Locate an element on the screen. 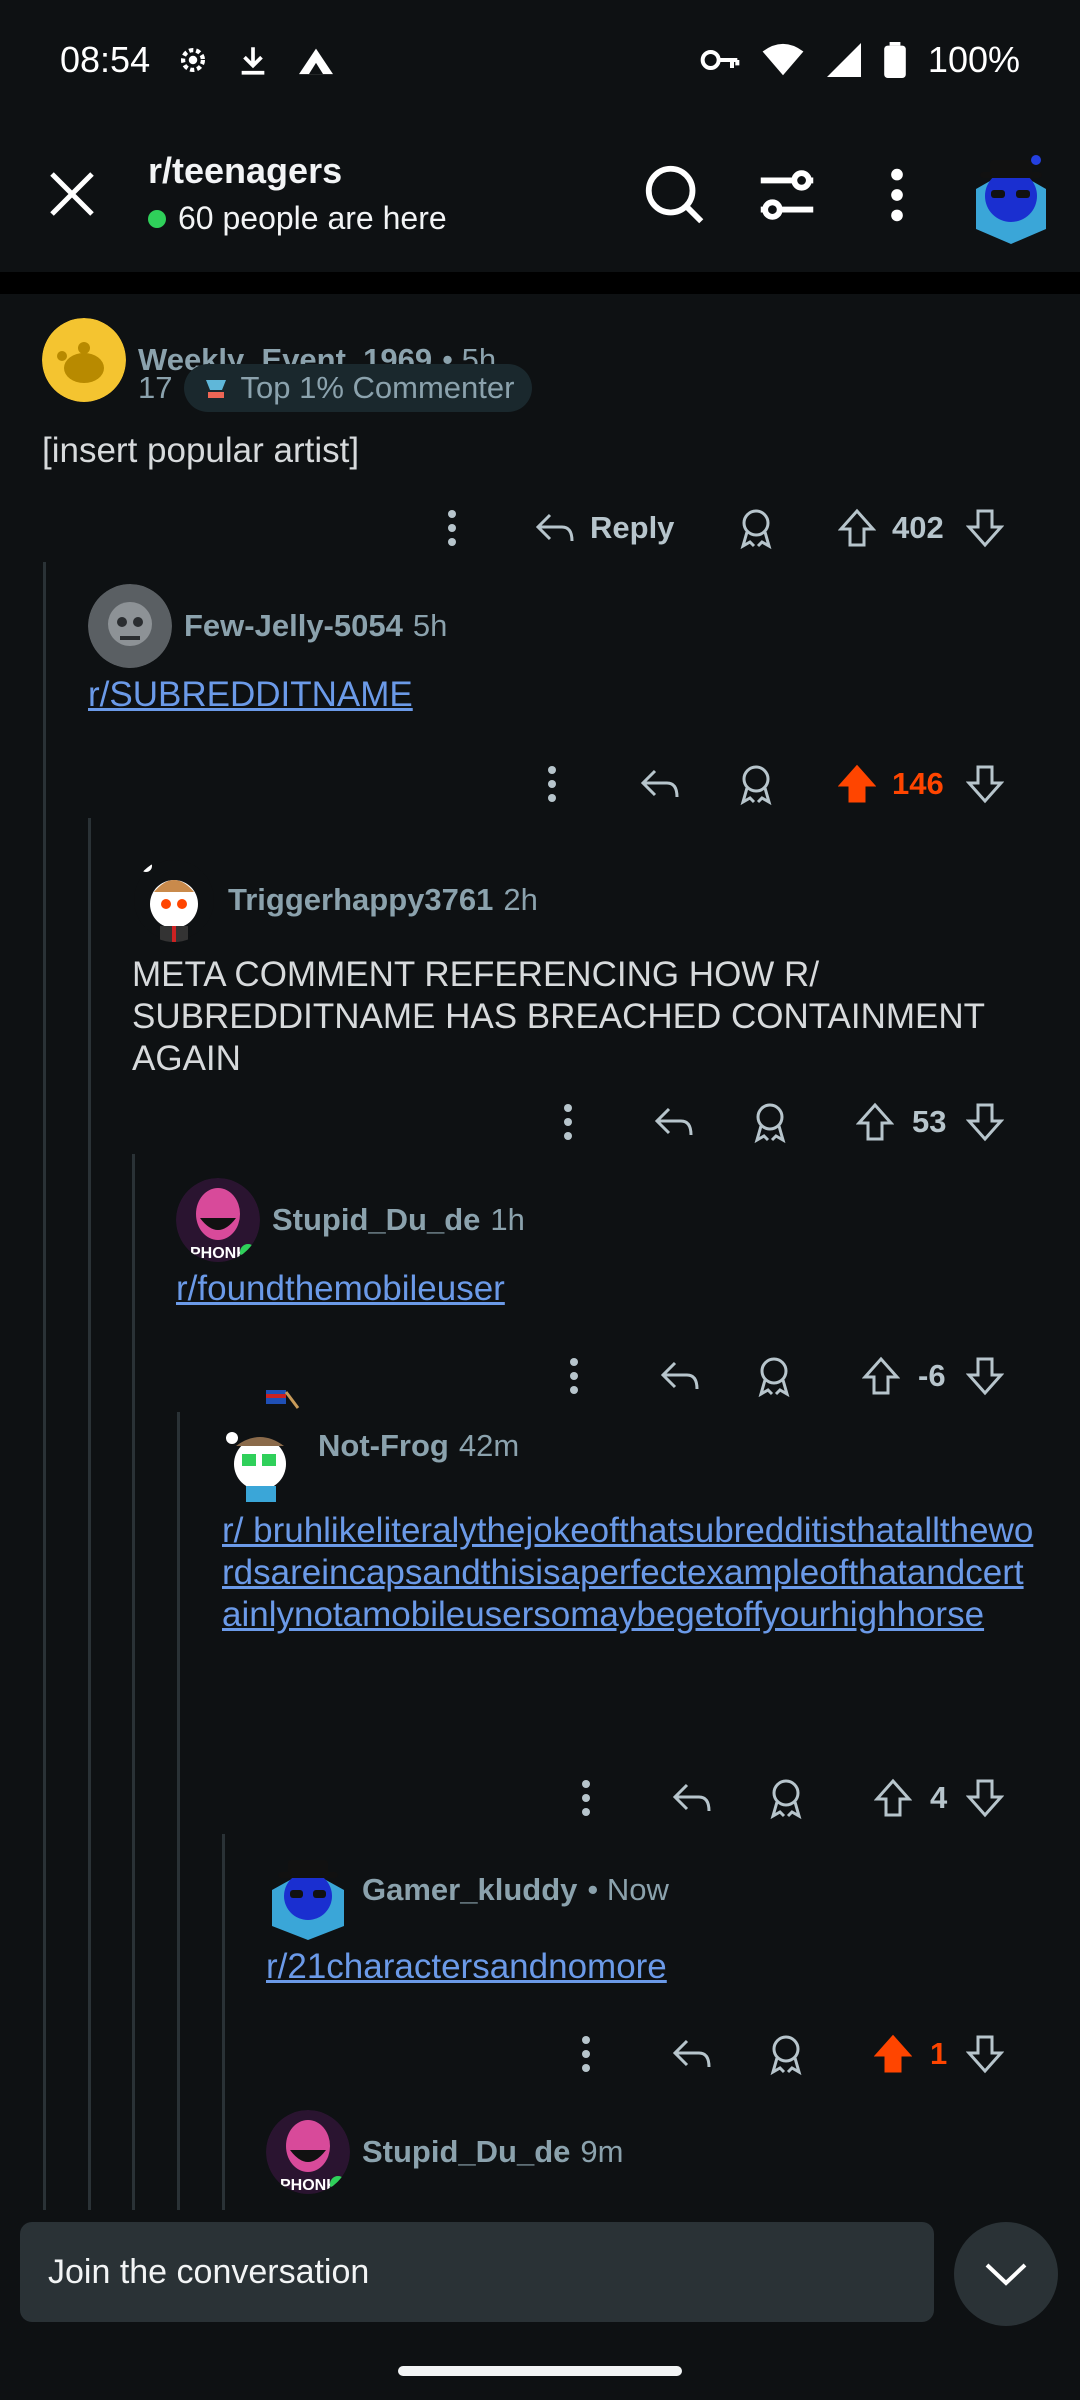 The image size is (1080, 2400). subreddit-header: r/teenagers 60 people are here is located at coordinates (540, 195).